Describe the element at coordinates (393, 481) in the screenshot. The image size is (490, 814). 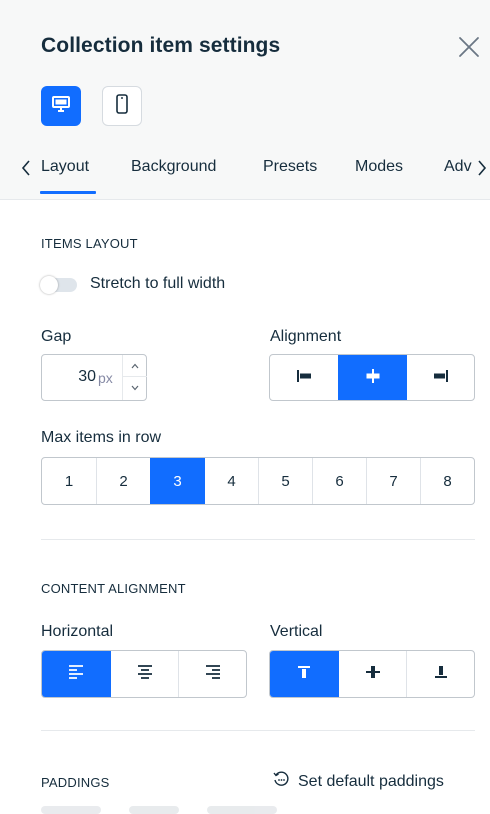
I see `max-items-option: 7` at that location.